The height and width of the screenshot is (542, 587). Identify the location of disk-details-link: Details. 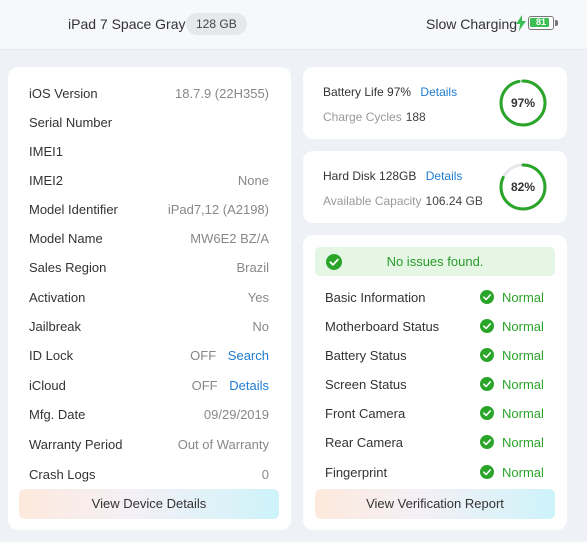
(444, 176).